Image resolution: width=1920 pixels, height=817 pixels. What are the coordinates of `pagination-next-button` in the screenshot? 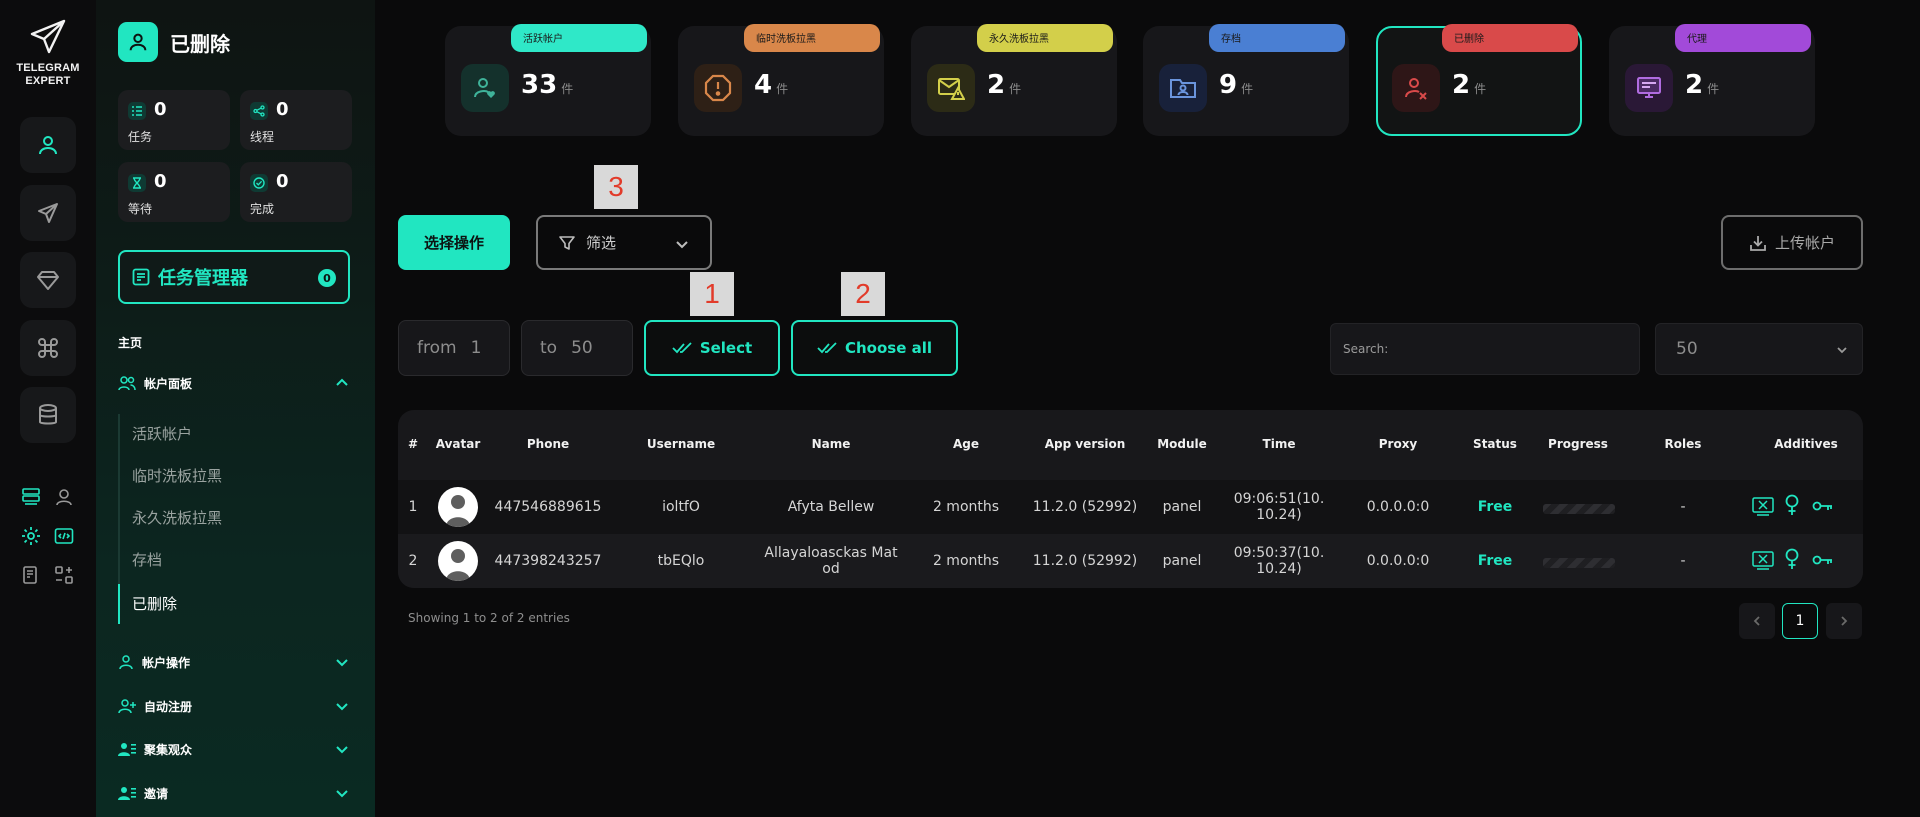 It's located at (1844, 621).